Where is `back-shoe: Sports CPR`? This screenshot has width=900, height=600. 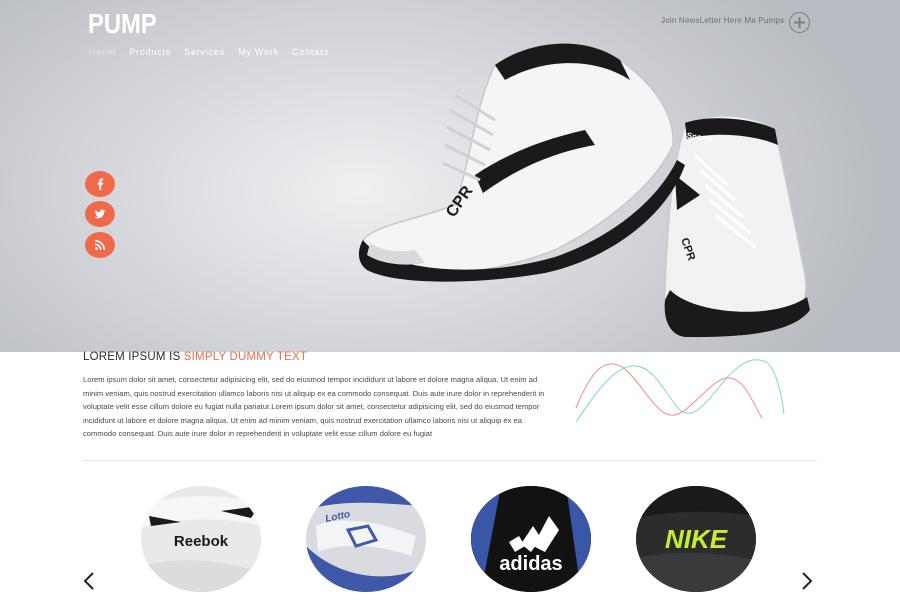 back-shoe: Sports CPR is located at coordinates (736, 226).